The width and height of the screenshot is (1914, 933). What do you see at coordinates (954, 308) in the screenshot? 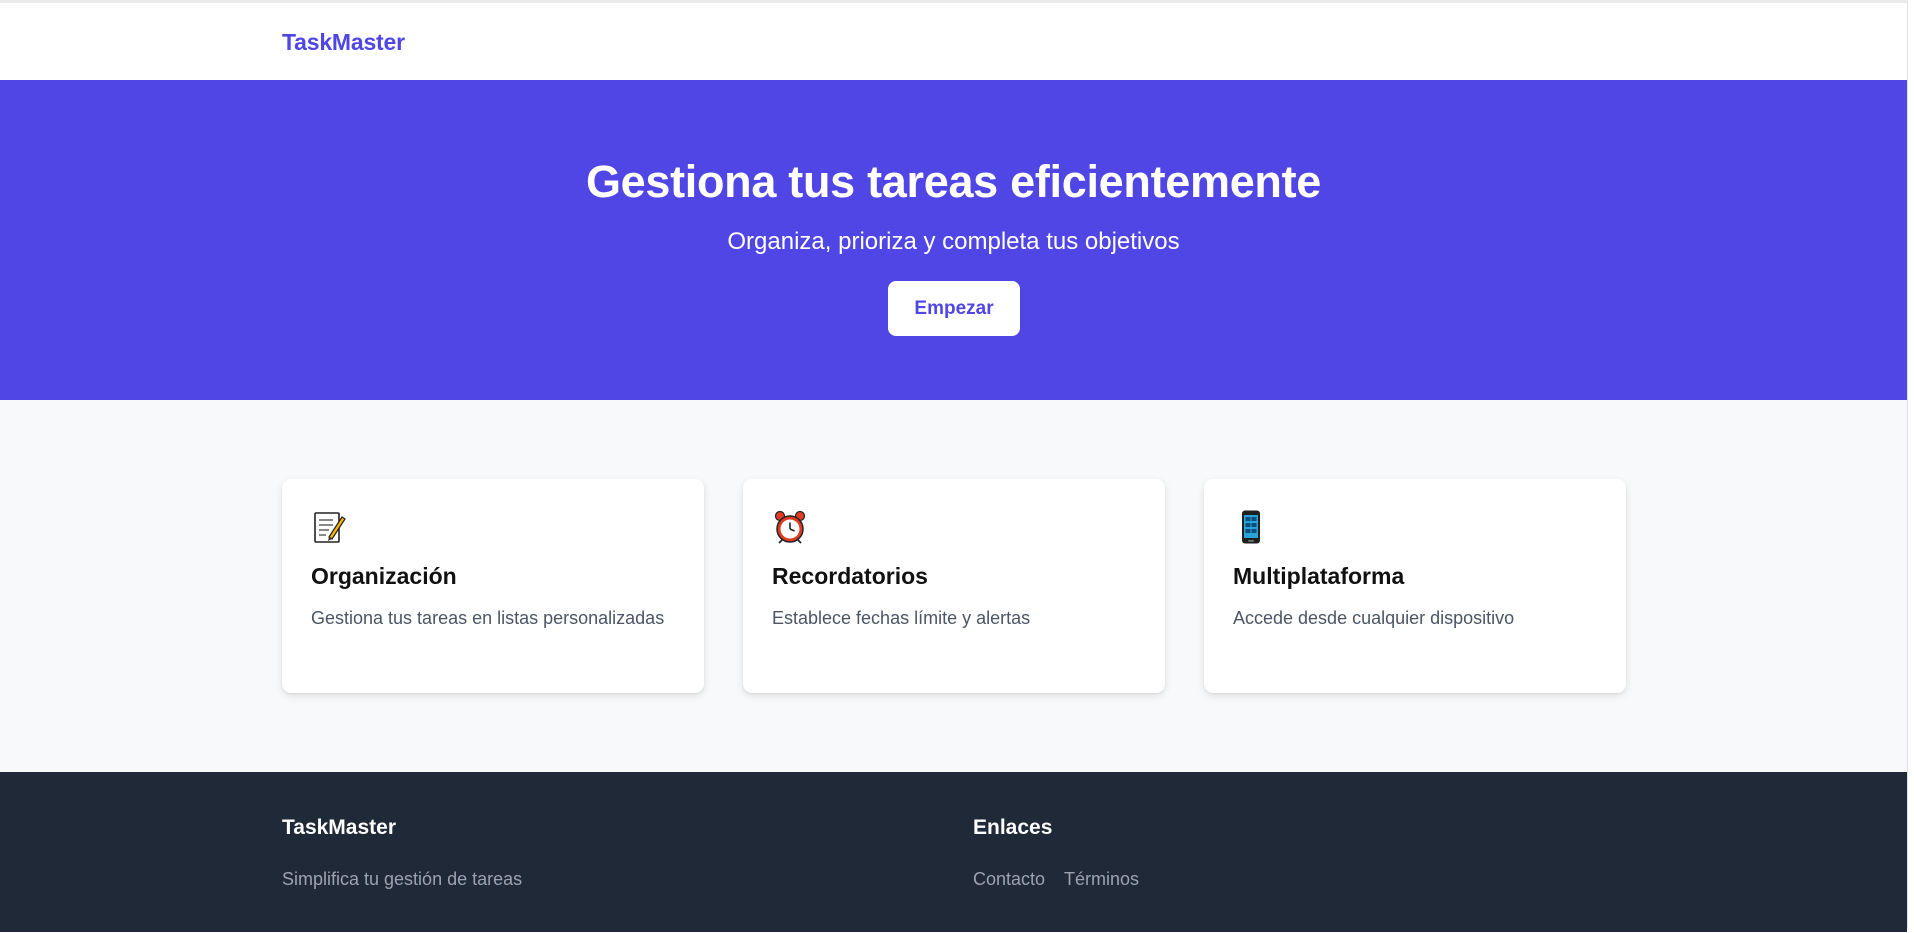
I see `start-button: Empezar` at bounding box center [954, 308].